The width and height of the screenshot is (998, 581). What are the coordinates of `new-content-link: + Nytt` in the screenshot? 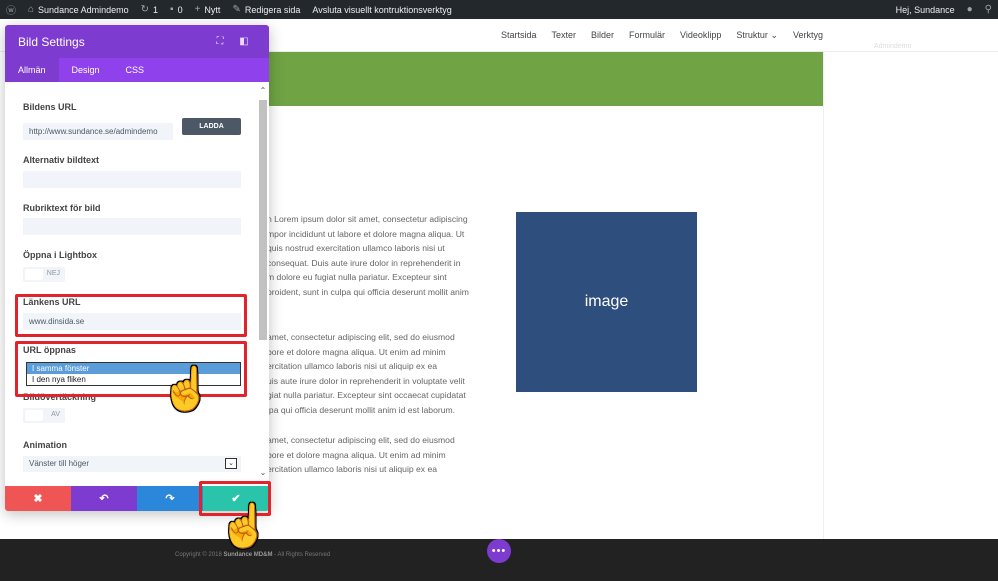 It's located at (208, 9).